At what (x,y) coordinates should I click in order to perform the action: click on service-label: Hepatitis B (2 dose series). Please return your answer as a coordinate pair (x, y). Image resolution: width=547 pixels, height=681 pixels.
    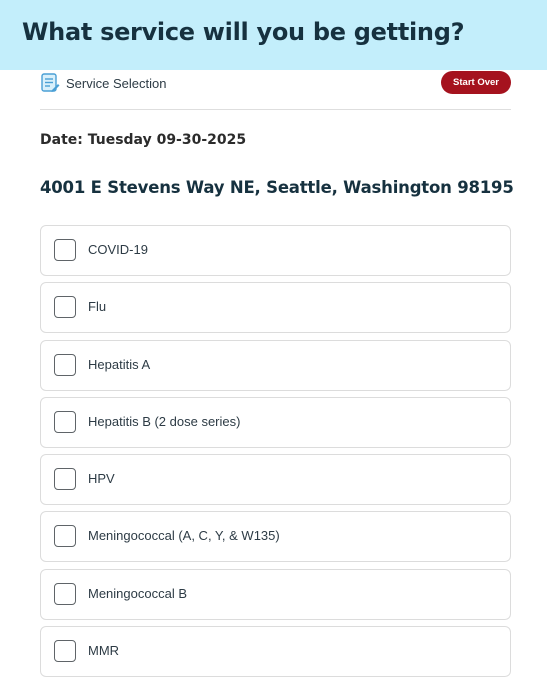
    Looking at the image, I should click on (164, 421).